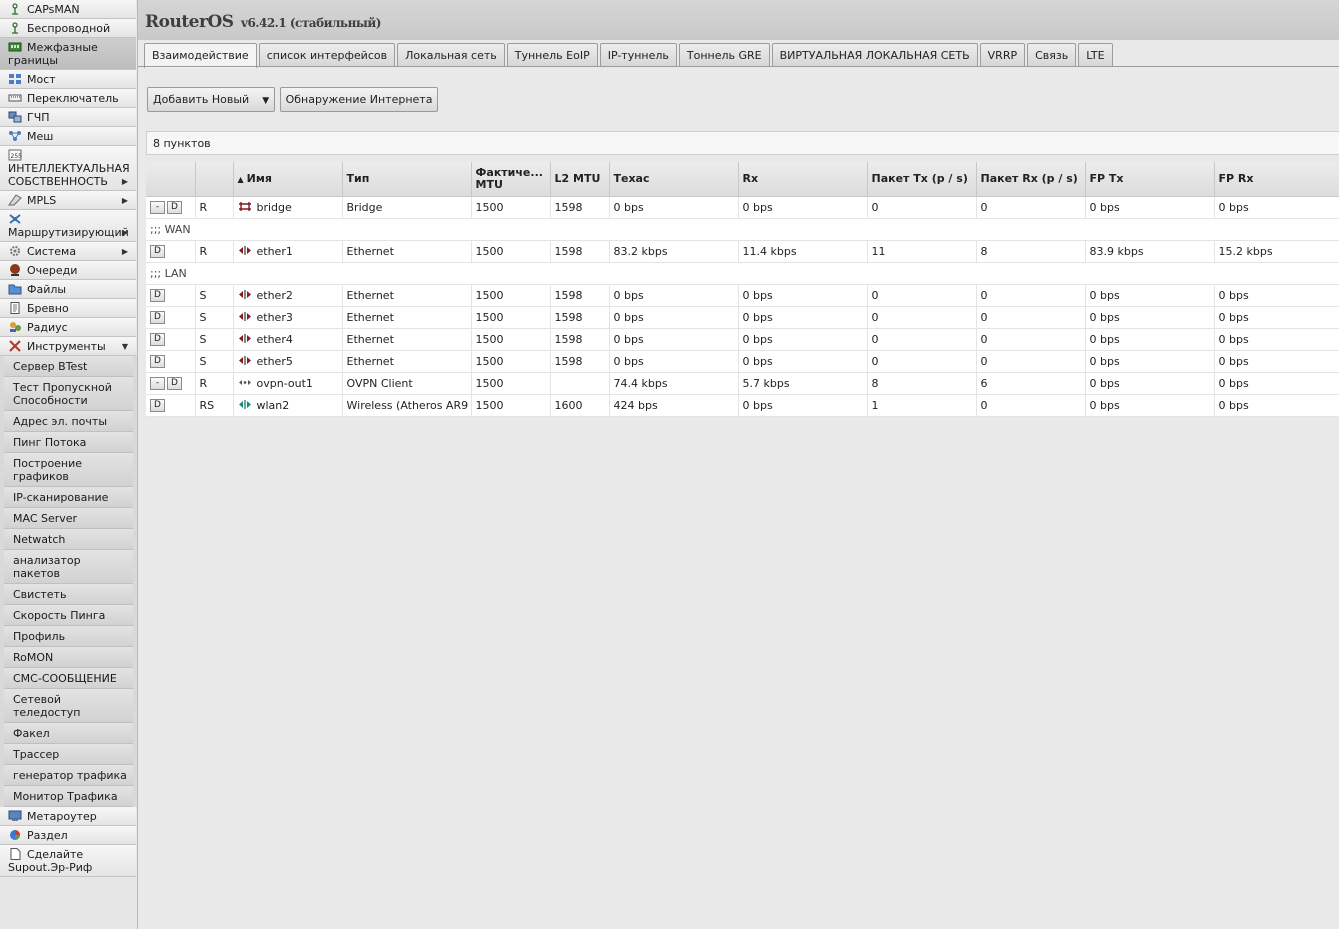  What do you see at coordinates (288, 317) in the screenshot?
I see `name-cell: ether3` at bounding box center [288, 317].